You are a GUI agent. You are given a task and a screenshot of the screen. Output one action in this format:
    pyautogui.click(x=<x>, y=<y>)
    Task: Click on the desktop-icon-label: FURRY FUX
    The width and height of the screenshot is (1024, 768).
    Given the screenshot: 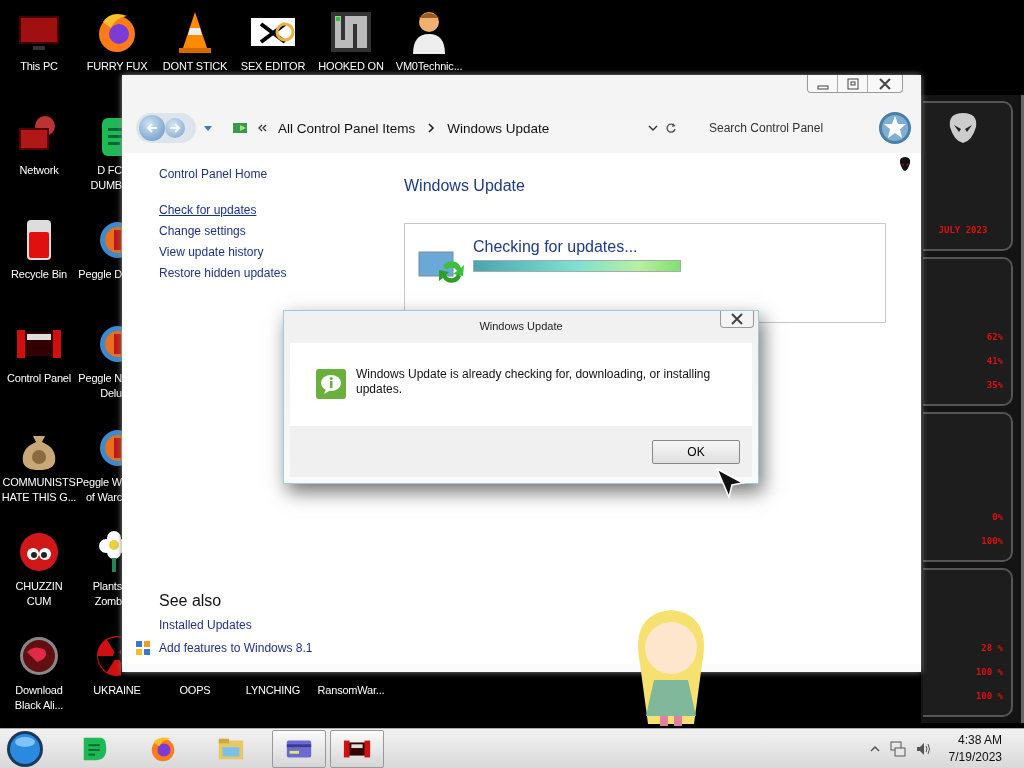 What is the action you would take?
    pyautogui.click(x=117, y=66)
    